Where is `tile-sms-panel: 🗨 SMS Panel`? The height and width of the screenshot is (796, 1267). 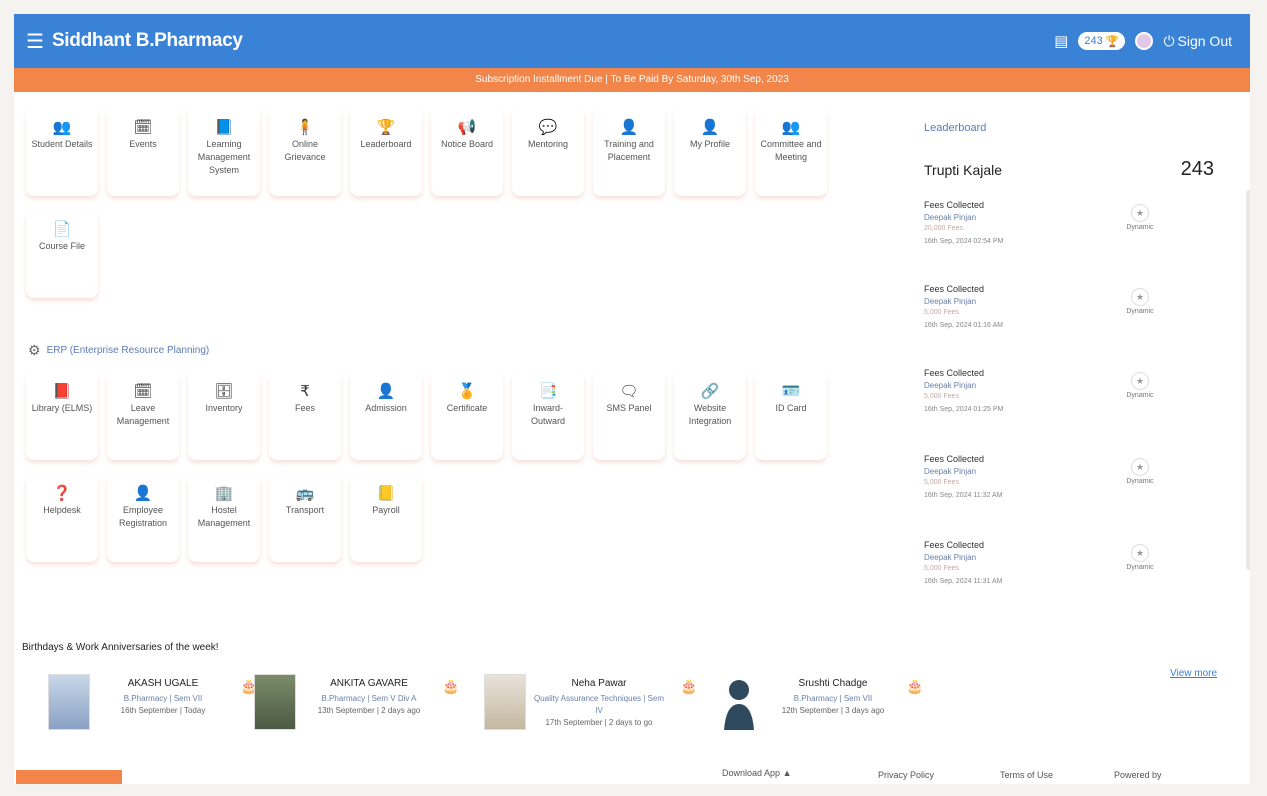
tile-sms-panel: 🗨 SMS Panel is located at coordinates (629, 416).